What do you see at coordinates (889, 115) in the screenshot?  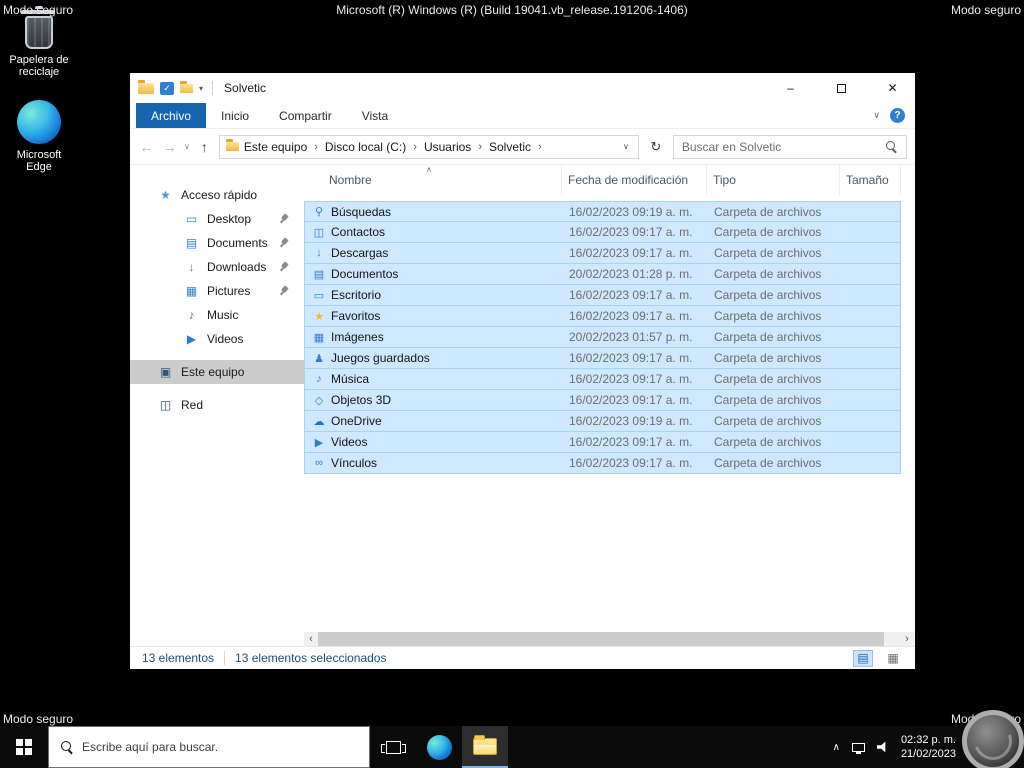 I see `ribbon-right-controls: ∨ ?` at bounding box center [889, 115].